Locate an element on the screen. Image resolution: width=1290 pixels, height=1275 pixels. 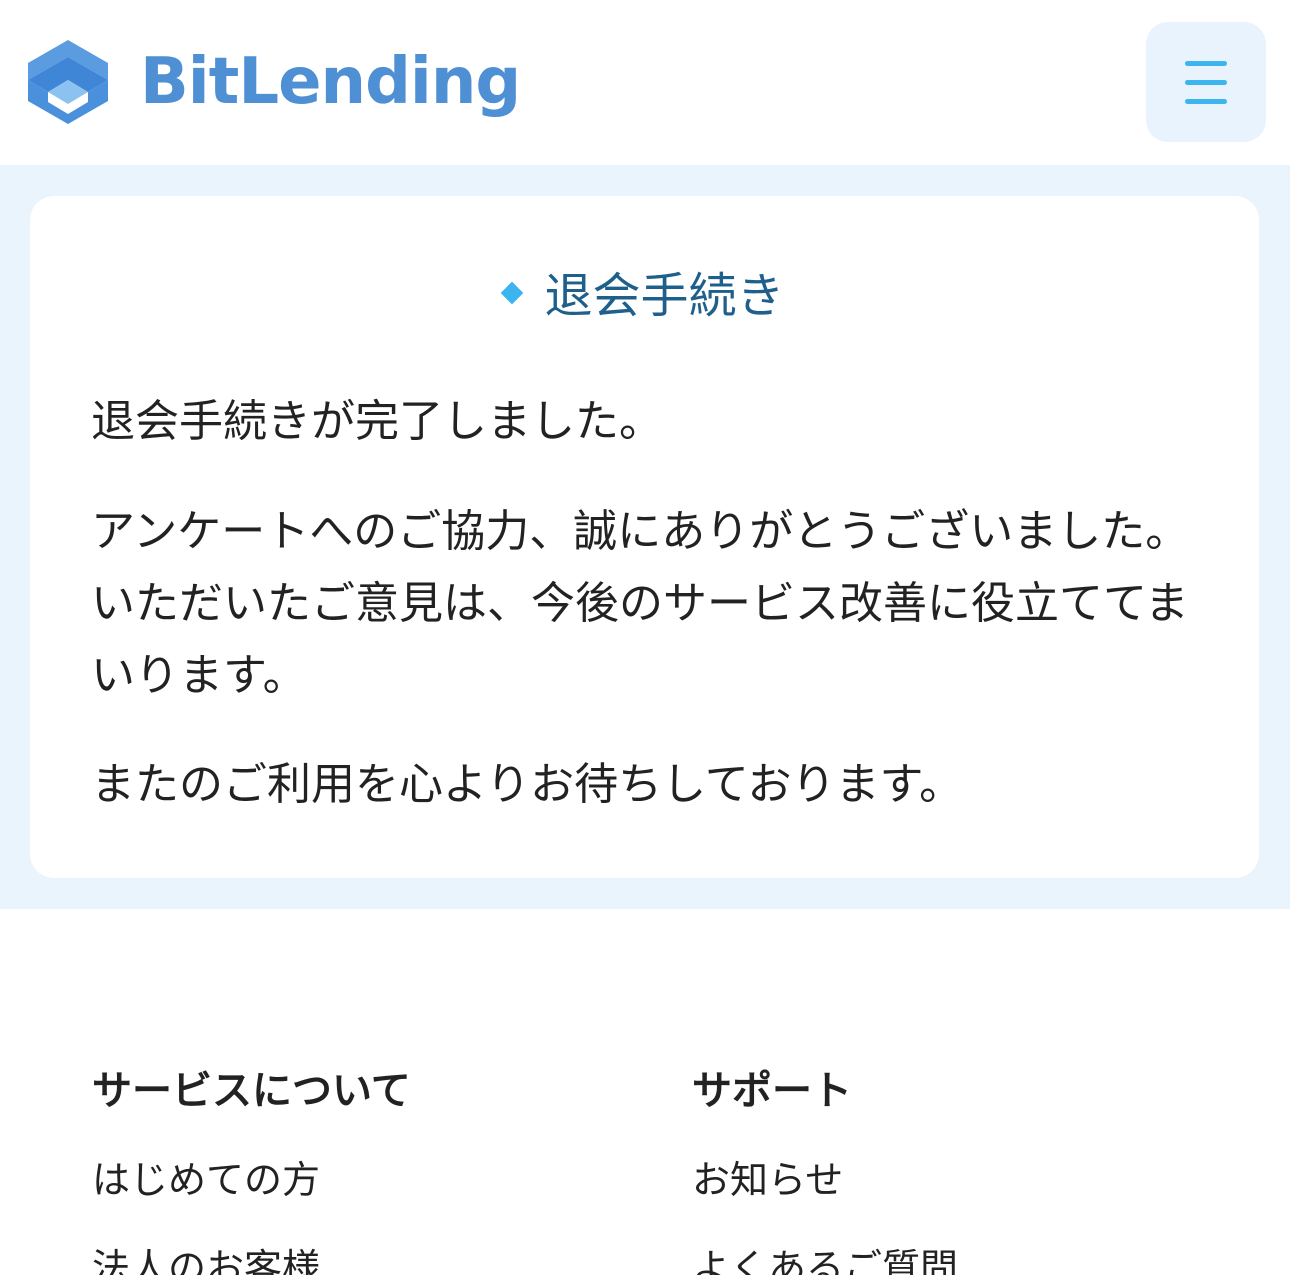
site-header: BitLending is located at coordinates (645, 82).